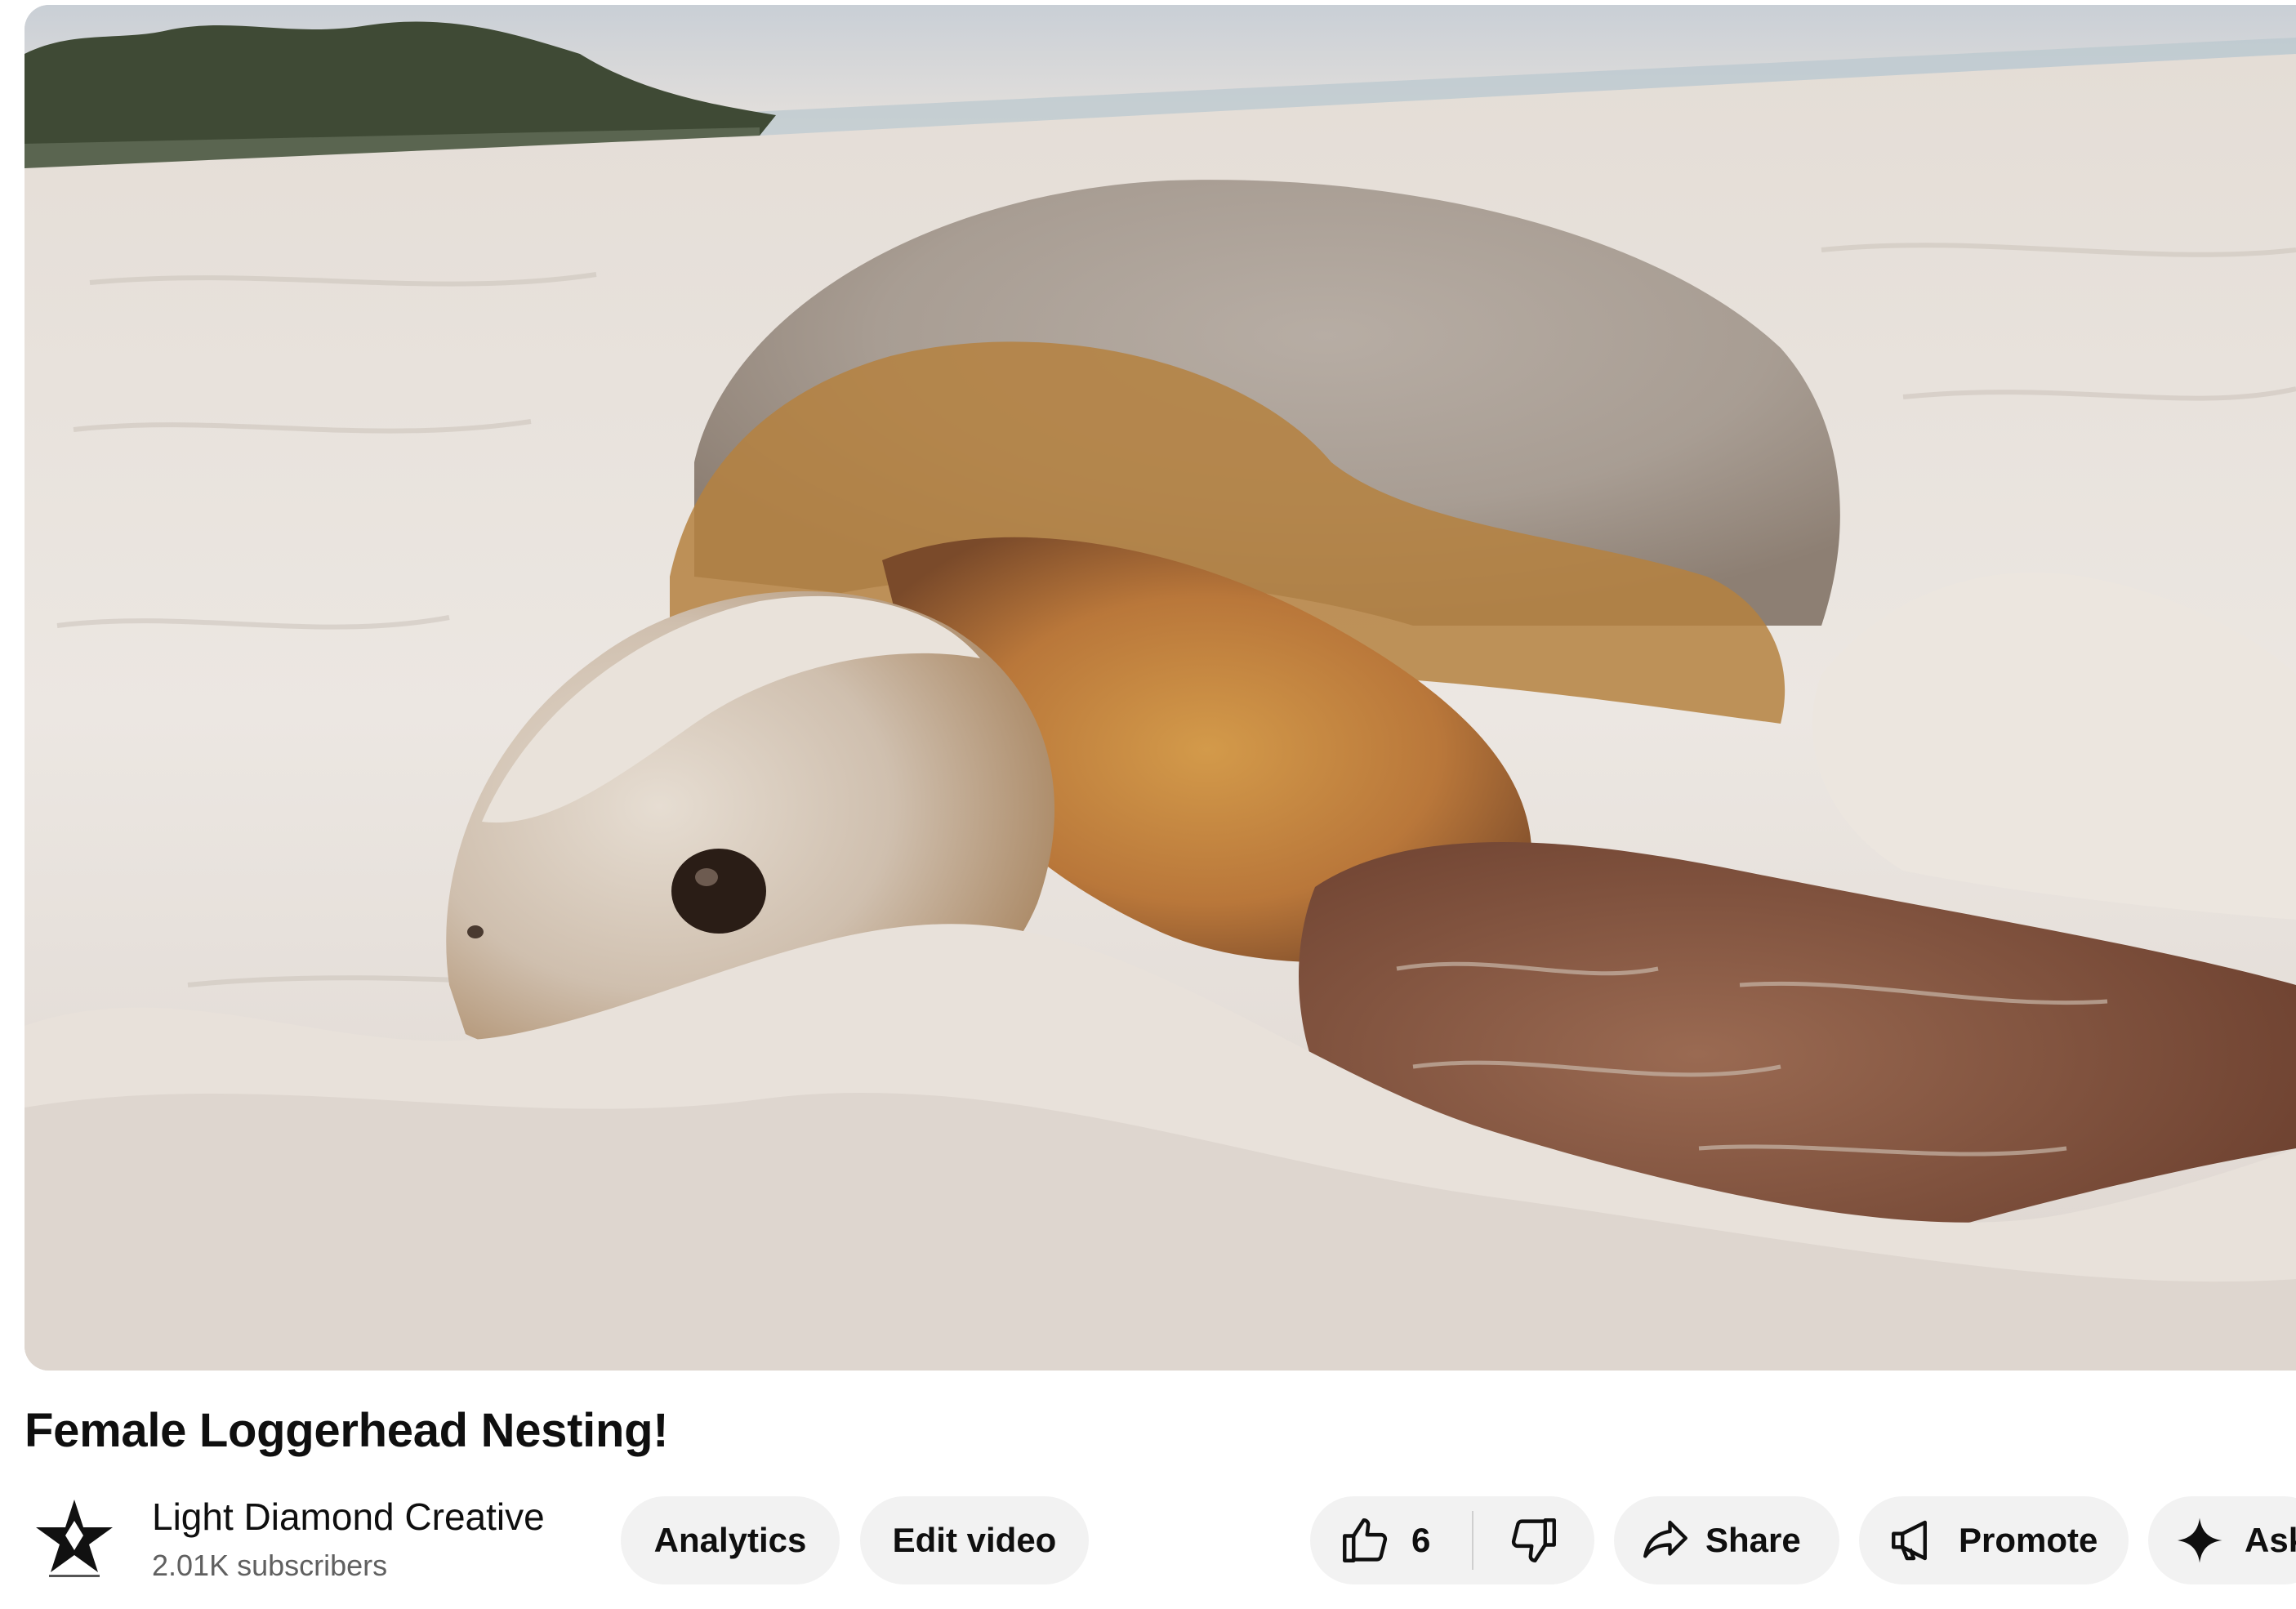 The image size is (2296, 1609). I want to click on edit-video-button: Edit video, so click(974, 1540).